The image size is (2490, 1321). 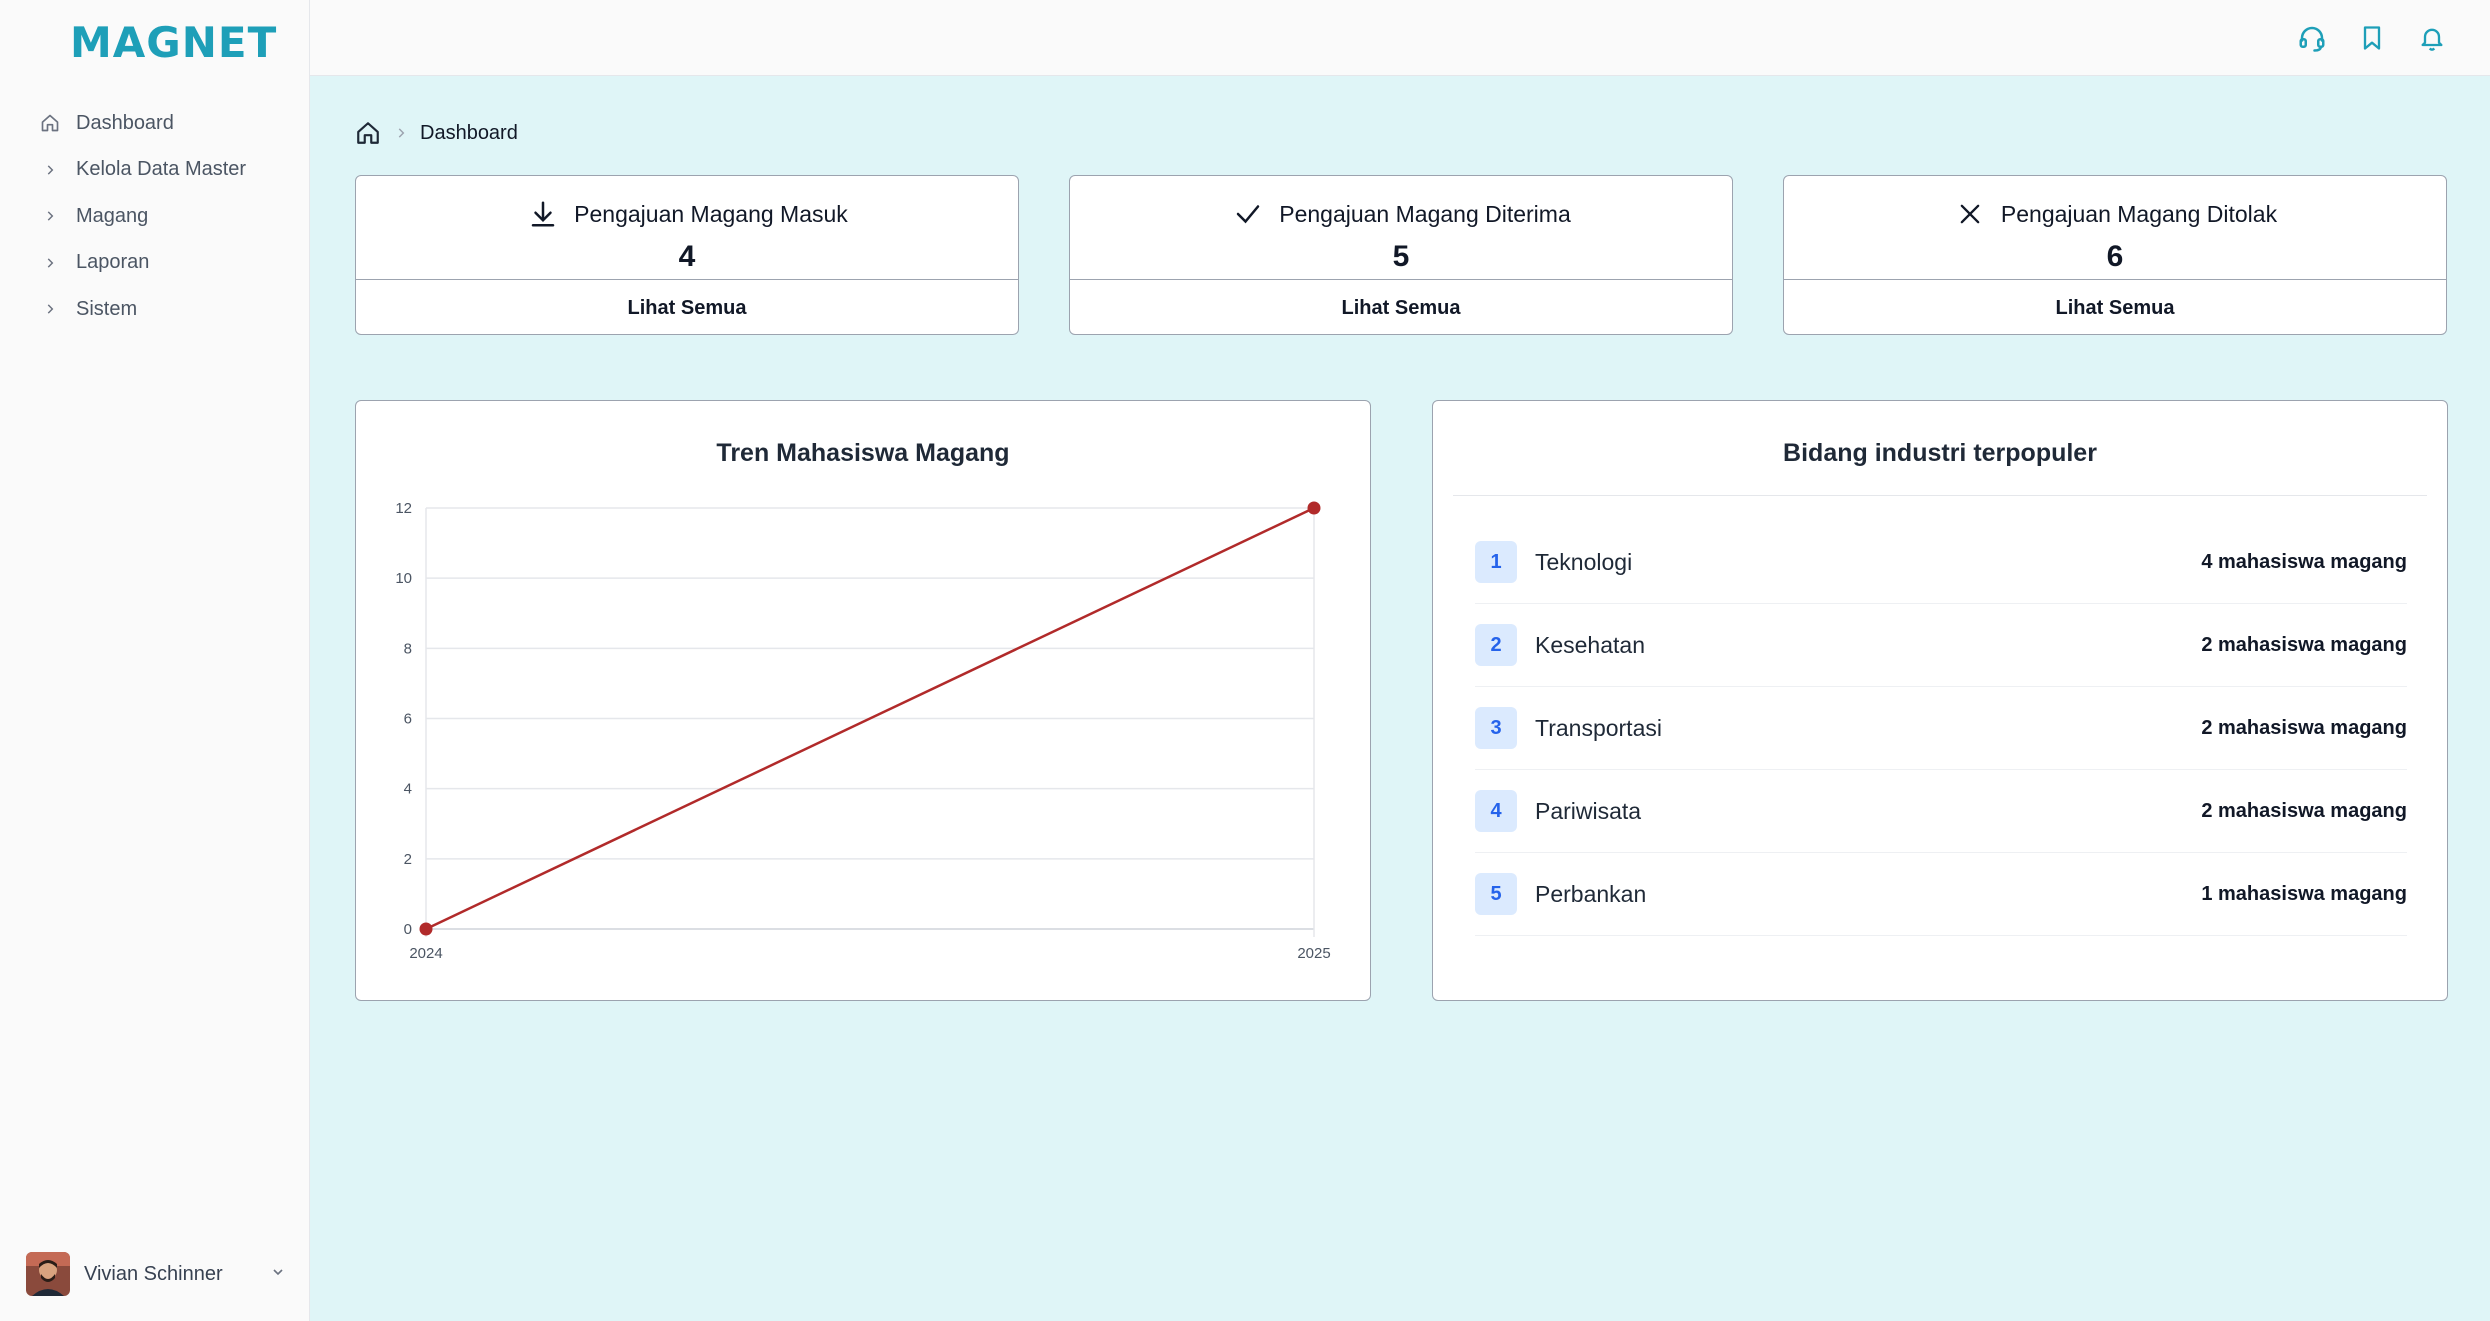 I want to click on bell-icon, so click(x=2432, y=38).